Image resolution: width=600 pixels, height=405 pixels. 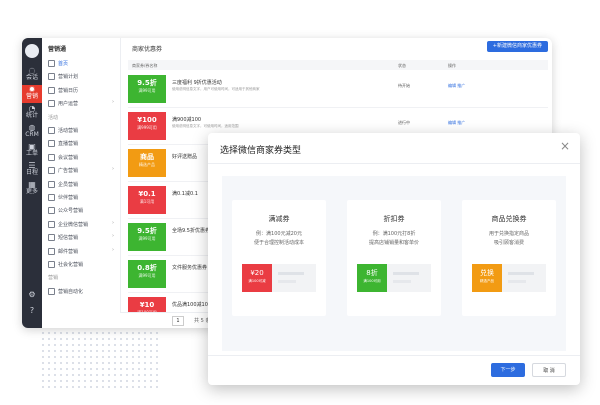 What do you see at coordinates (81, 157) in the screenshot?
I see `menu-item: 会议营销` at bounding box center [81, 157].